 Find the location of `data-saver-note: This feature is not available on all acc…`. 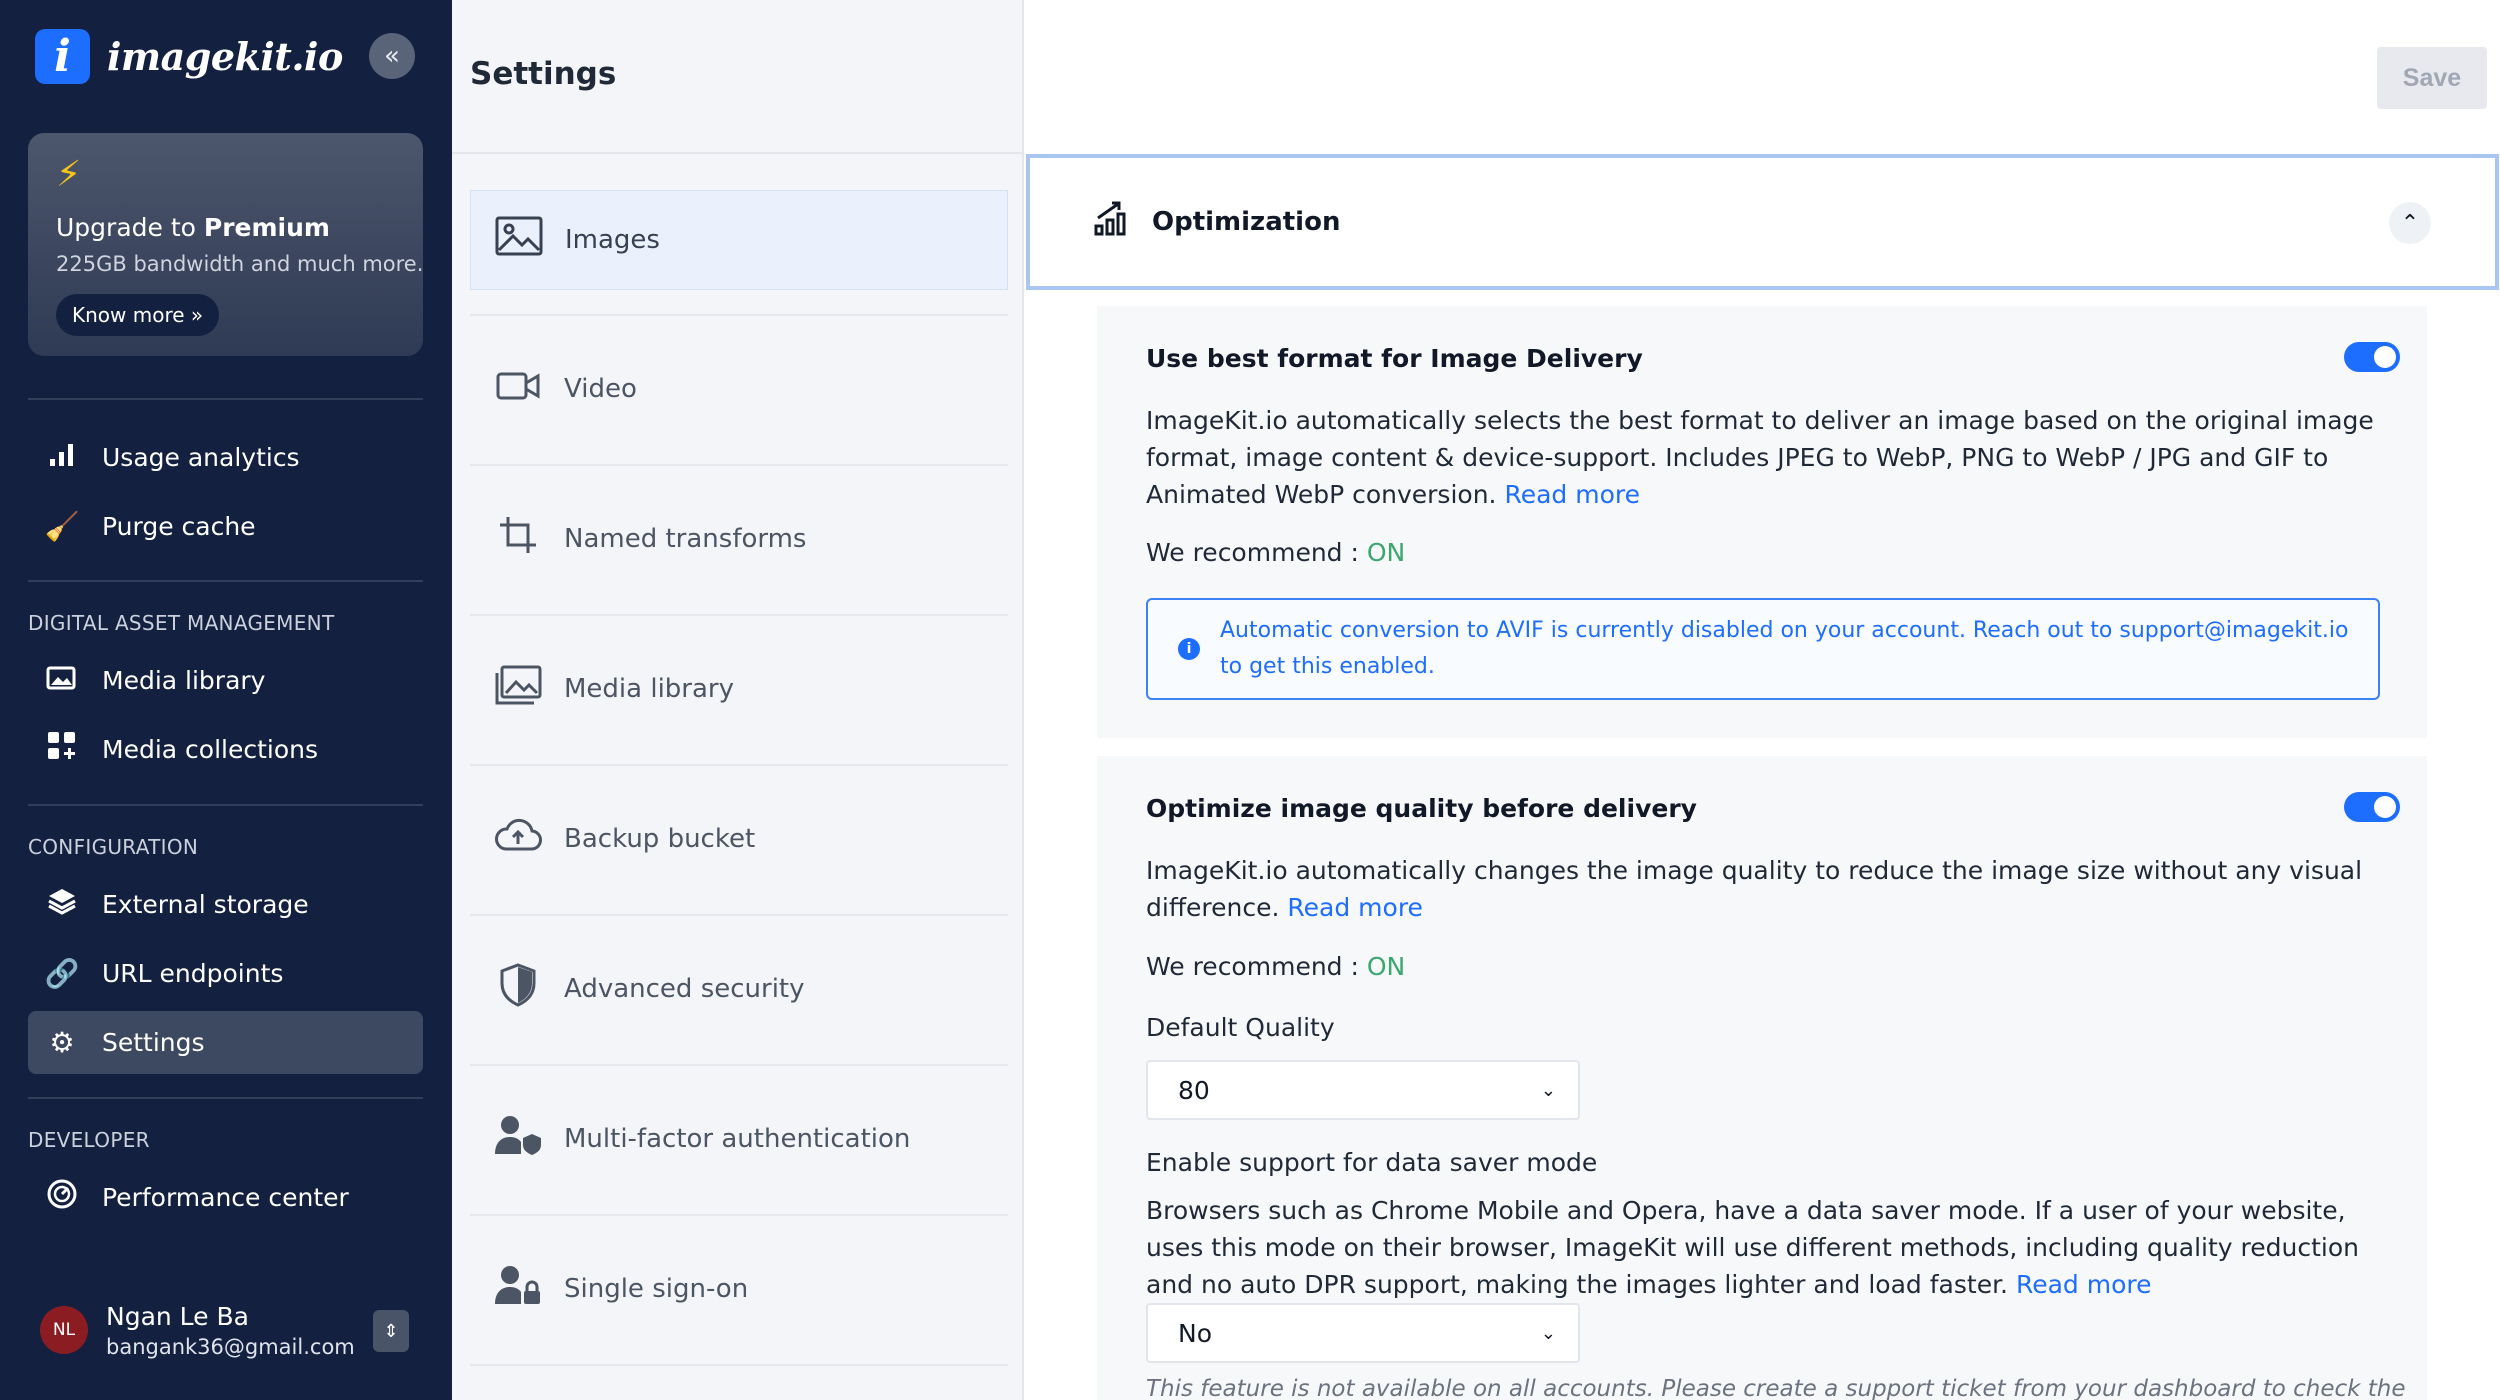

data-saver-note: This feature is not available on all acc… is located at coordinates (1776, 1388).